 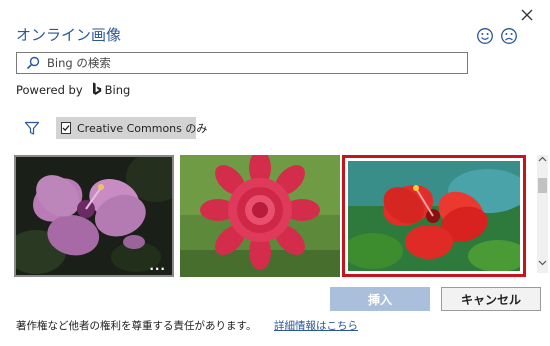 What do you see at coordinates (491, 299) in the screenshot?
I see `cancel-button: キャンセル` at bounding box center [491, 299].